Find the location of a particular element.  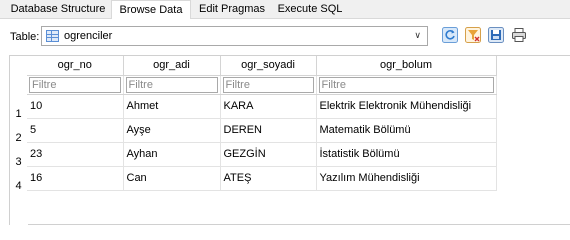

filter-input-ogr-bolum is located at coordinates (406, 84).